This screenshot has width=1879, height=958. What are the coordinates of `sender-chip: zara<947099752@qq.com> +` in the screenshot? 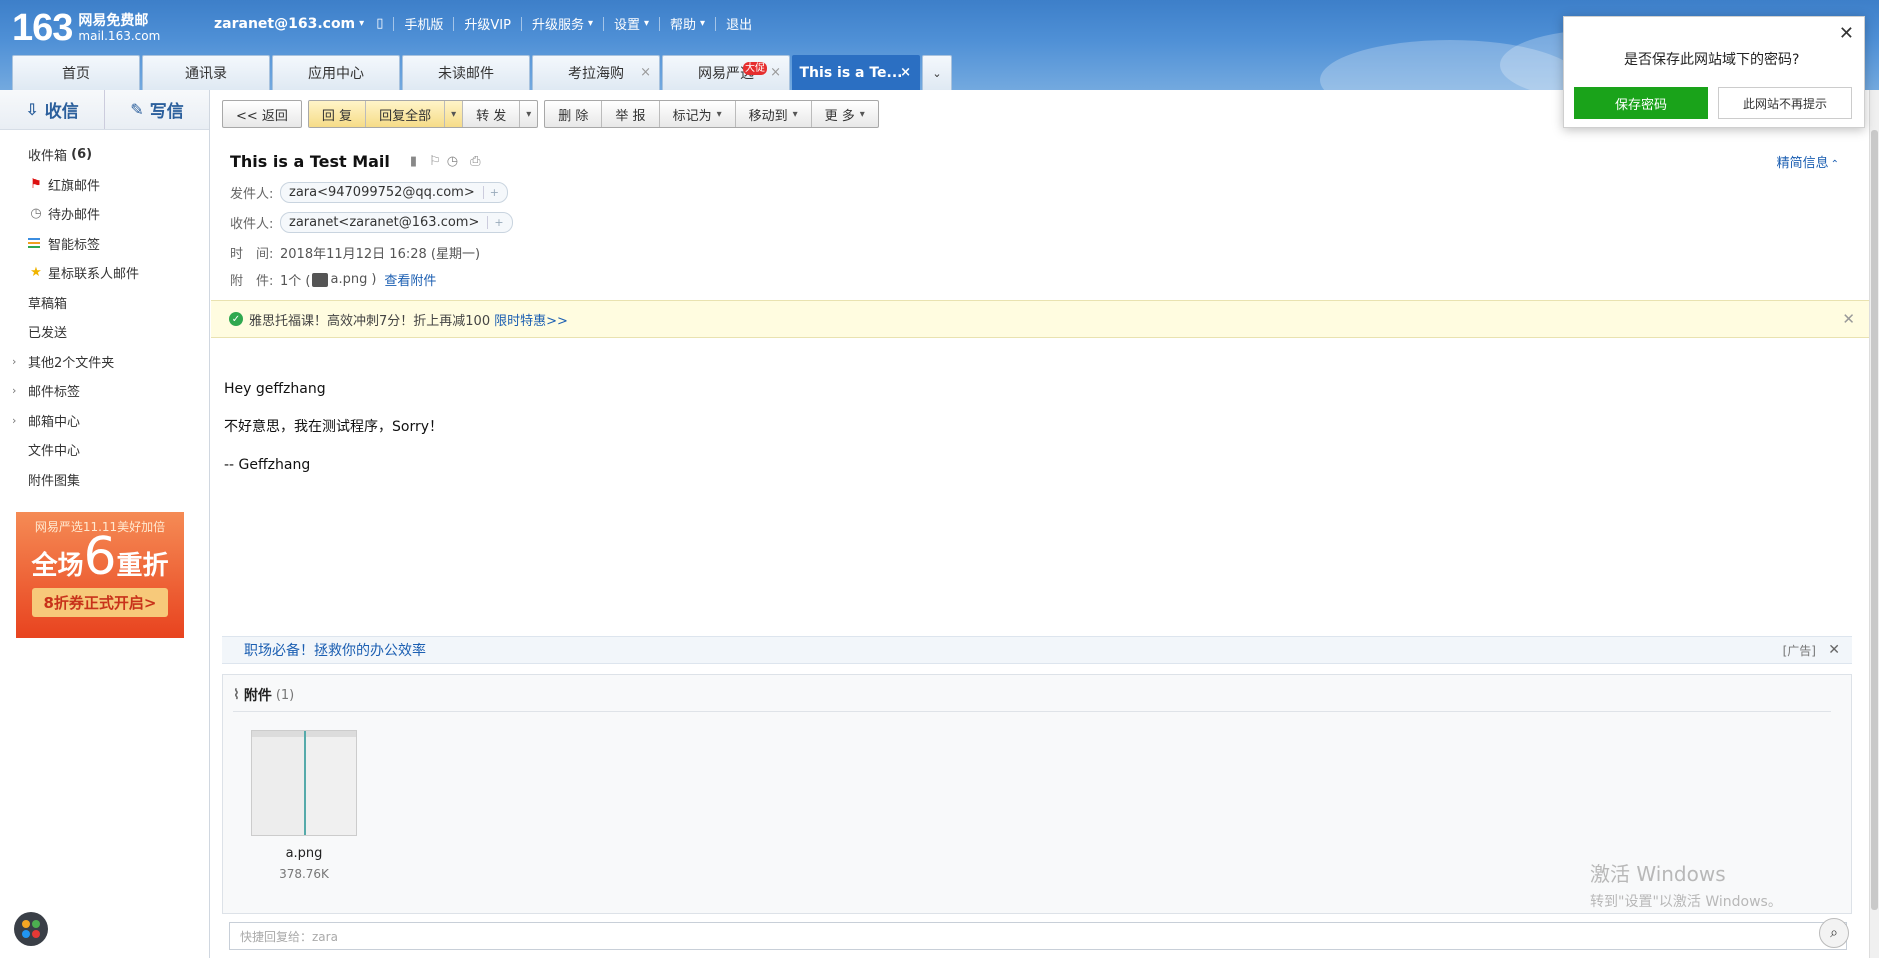 It's located at (394, 192).